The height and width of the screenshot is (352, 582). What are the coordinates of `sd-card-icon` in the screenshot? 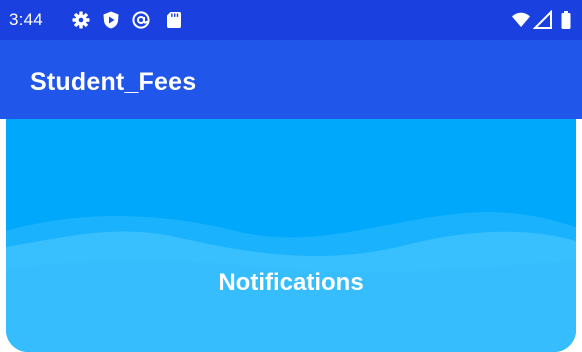 It's located at (174, 20).